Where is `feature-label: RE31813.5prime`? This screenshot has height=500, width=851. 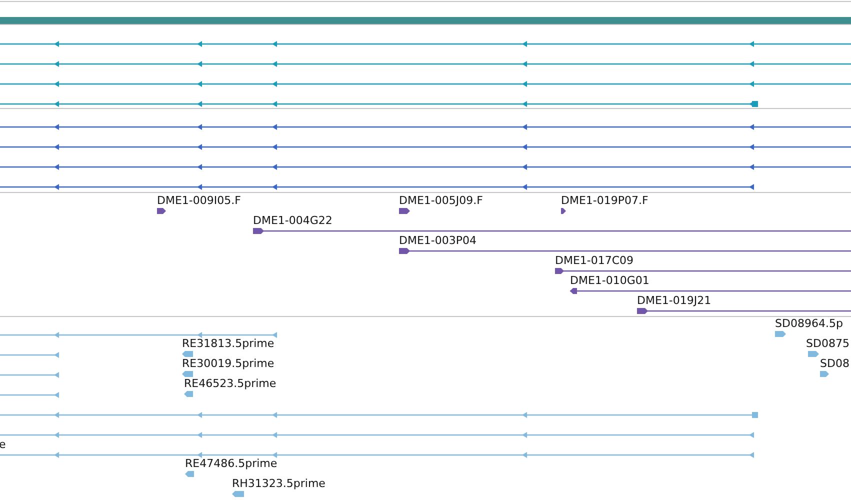 feature-label: RE31813.5prime is located at coordinates (228, 343).